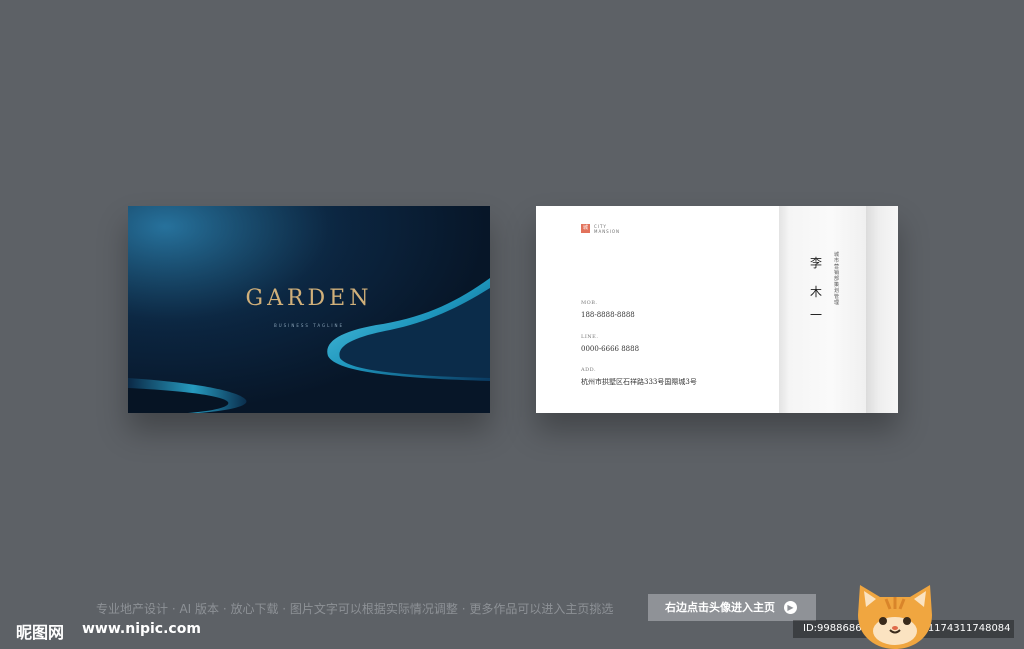  What do you see at coordinates (141, 629) in the screenshot?
I see `site-url-link: www.nipic.com` at bounding box center [141, 629].